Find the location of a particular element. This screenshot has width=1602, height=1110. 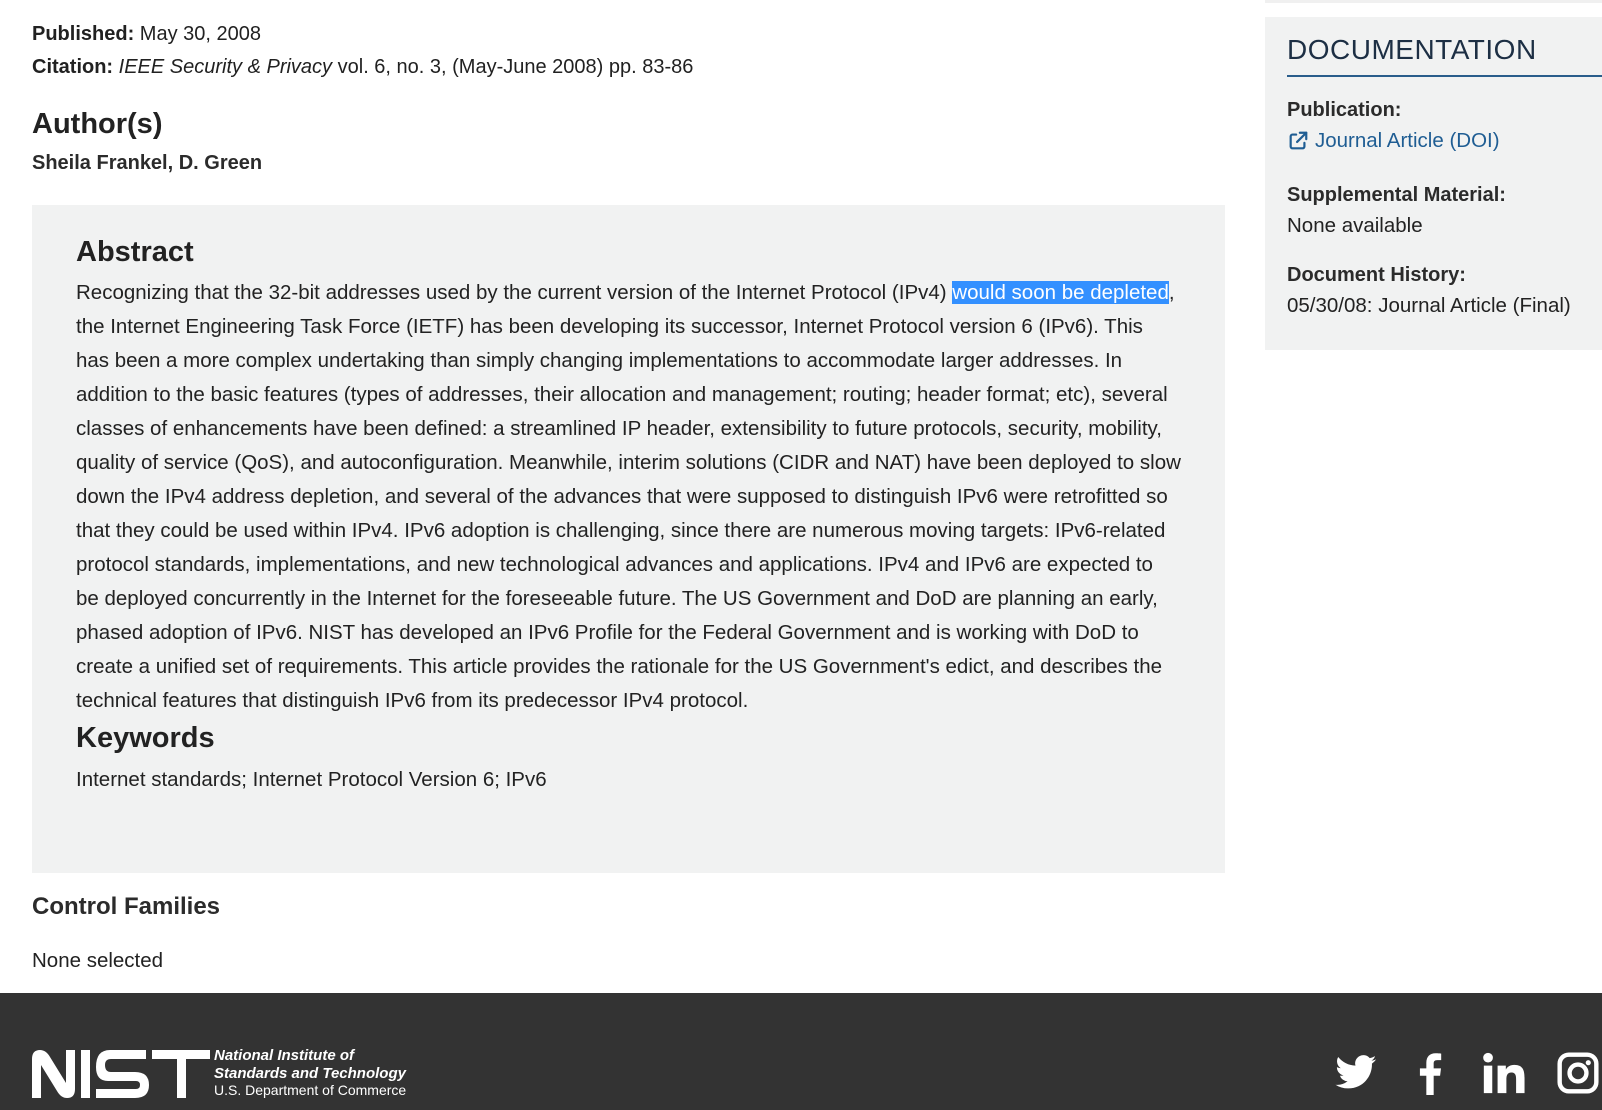

documentation-heading: DOCUMENTATION is located at coordinates (1444, 54).